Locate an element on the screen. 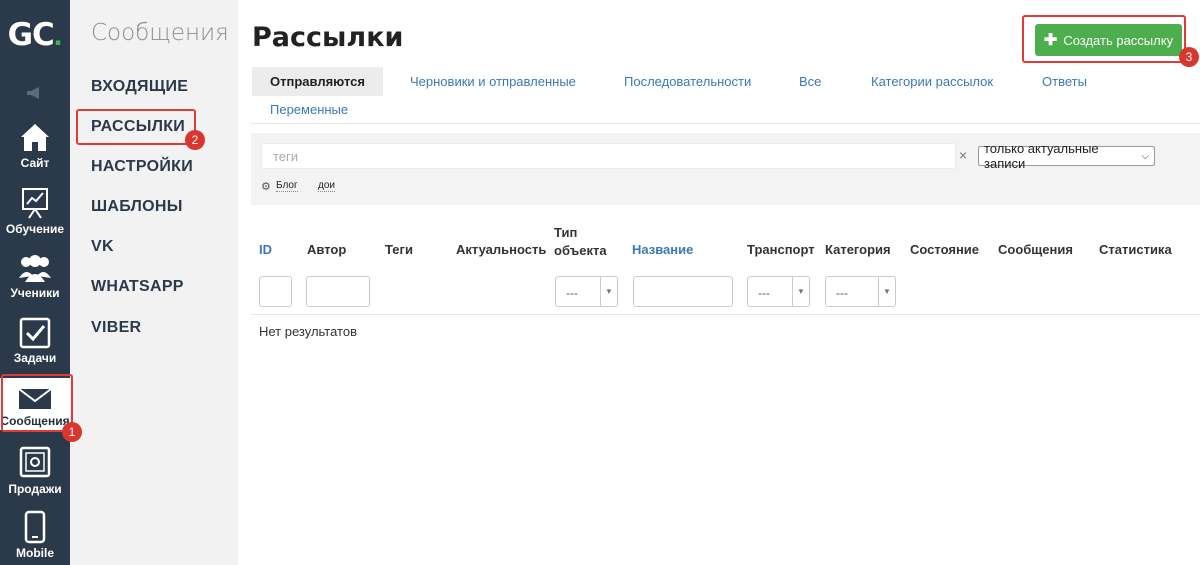 The width and height of the screenshot is (1200, 565). actuality-select: только актуальные записи ⌵ is located at coordinates (1066, 156).